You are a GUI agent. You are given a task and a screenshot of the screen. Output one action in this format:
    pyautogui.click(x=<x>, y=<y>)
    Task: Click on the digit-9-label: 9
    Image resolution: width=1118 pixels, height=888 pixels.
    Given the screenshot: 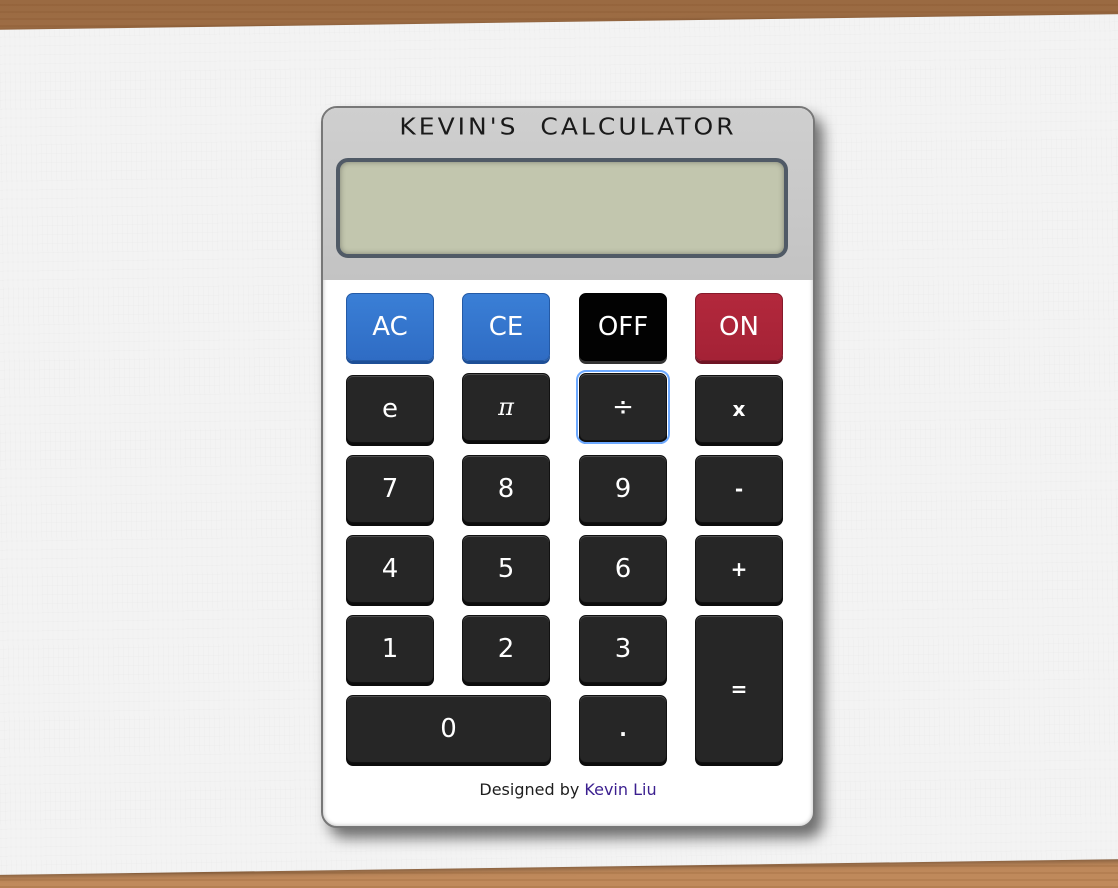 What is the action you would take?
    pyautogui.click(x=623, y=489)
    